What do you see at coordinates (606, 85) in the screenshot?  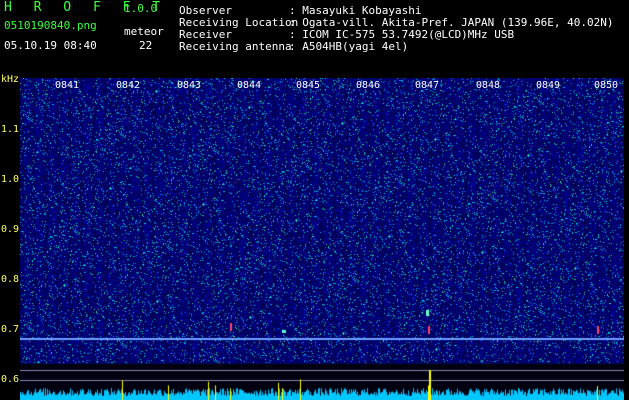 I see `time-tick-0850: 0850` at bounding box center [606, 85].